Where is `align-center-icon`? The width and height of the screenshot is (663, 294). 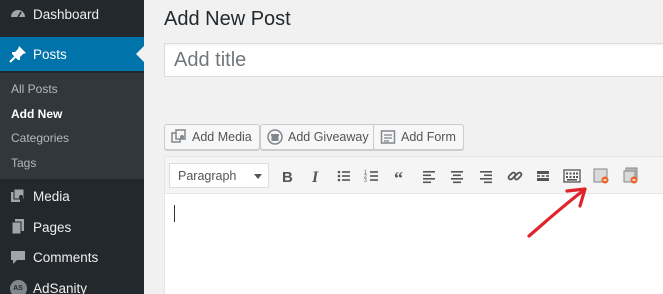 align-center-icon is located at coordinates (457, 176).